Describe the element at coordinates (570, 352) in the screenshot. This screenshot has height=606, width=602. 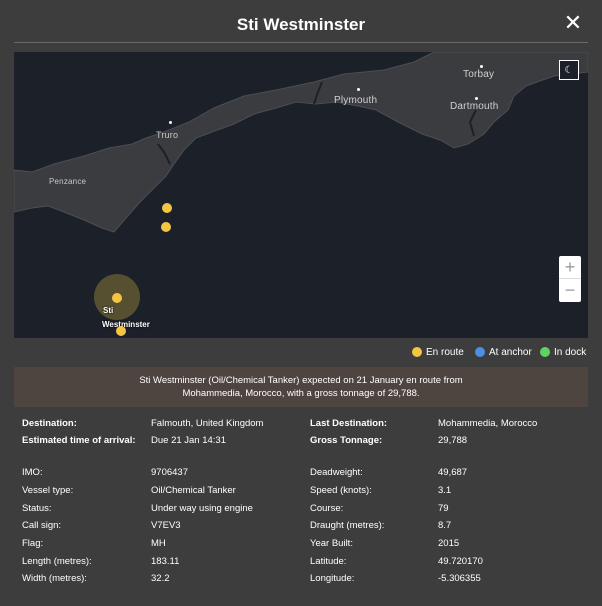
I see `legend-label: In dock` at that location.